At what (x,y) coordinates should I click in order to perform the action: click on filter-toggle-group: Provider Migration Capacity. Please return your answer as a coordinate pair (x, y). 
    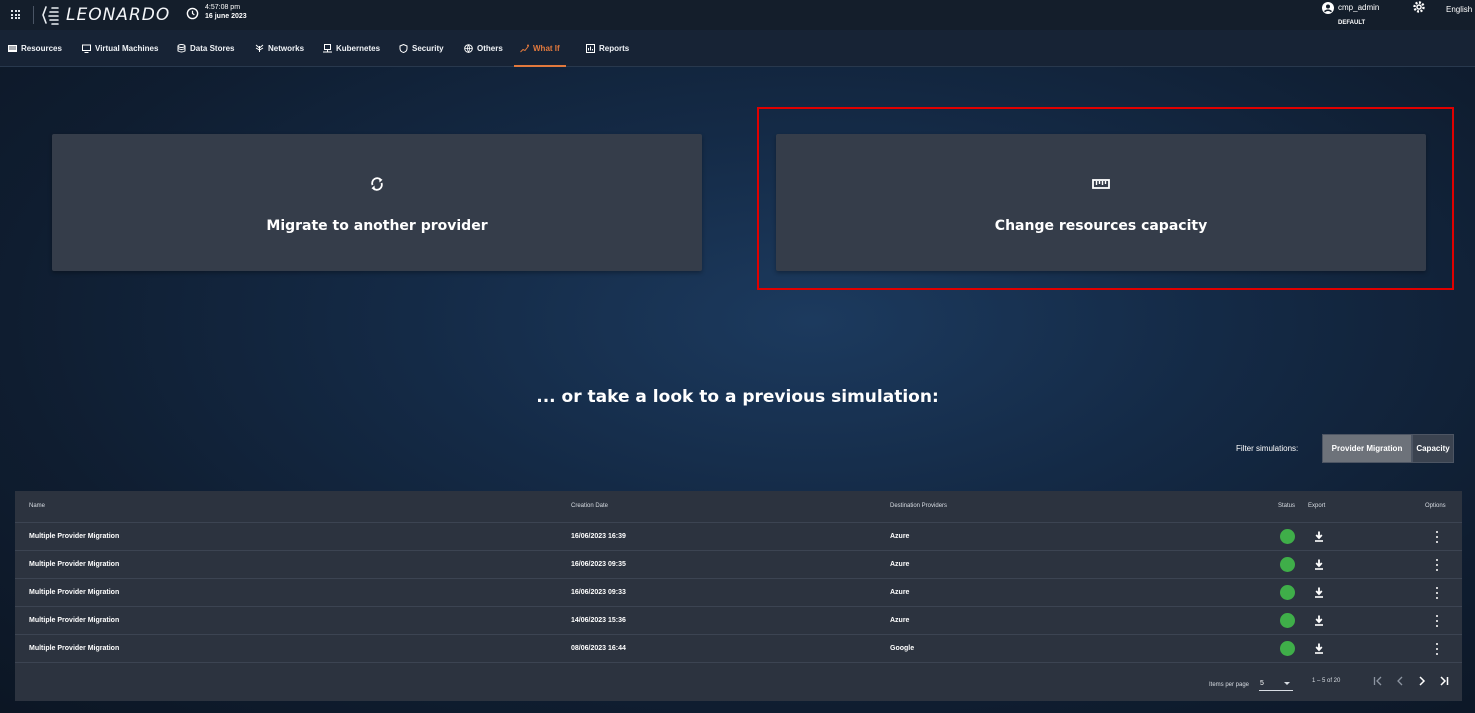
    Looking at the image, I should click on (1388, 448).